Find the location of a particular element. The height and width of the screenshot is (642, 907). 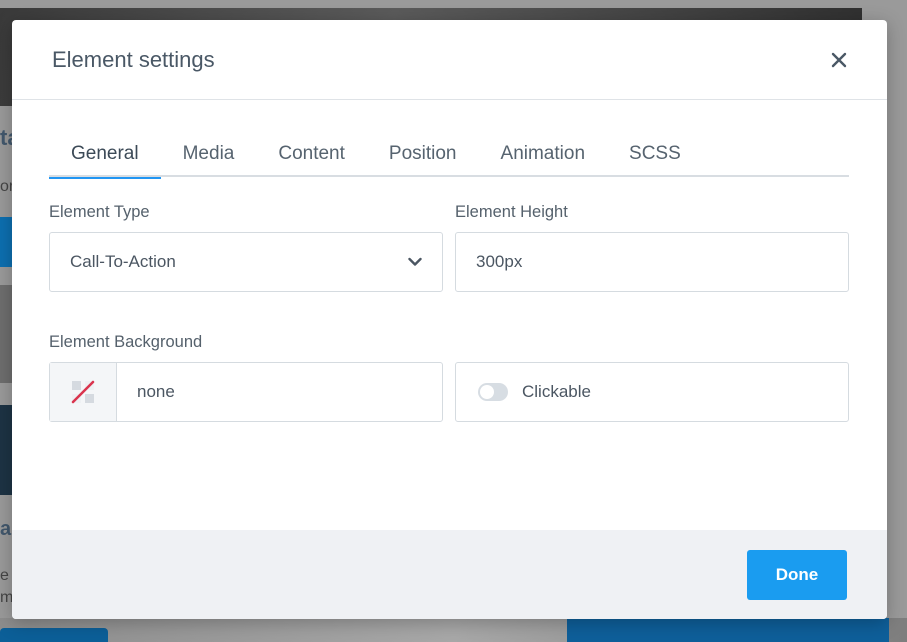

toggle-knob is located at coordinates (487, 392).